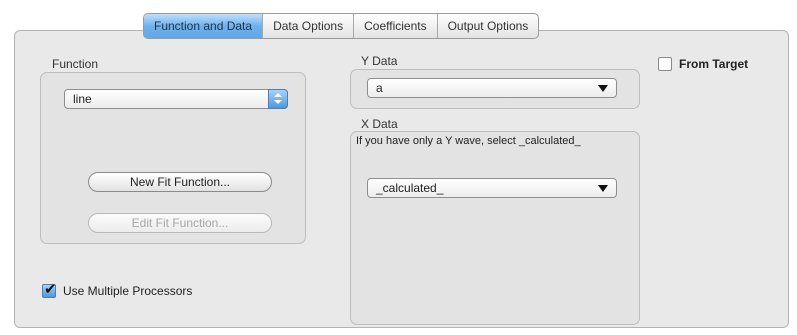 This screenshot has height=335, width=797. What do you see at coordinates (82, 99) in the screenshot?
I see `function-select-value: line` at bounding box center [82, 99].